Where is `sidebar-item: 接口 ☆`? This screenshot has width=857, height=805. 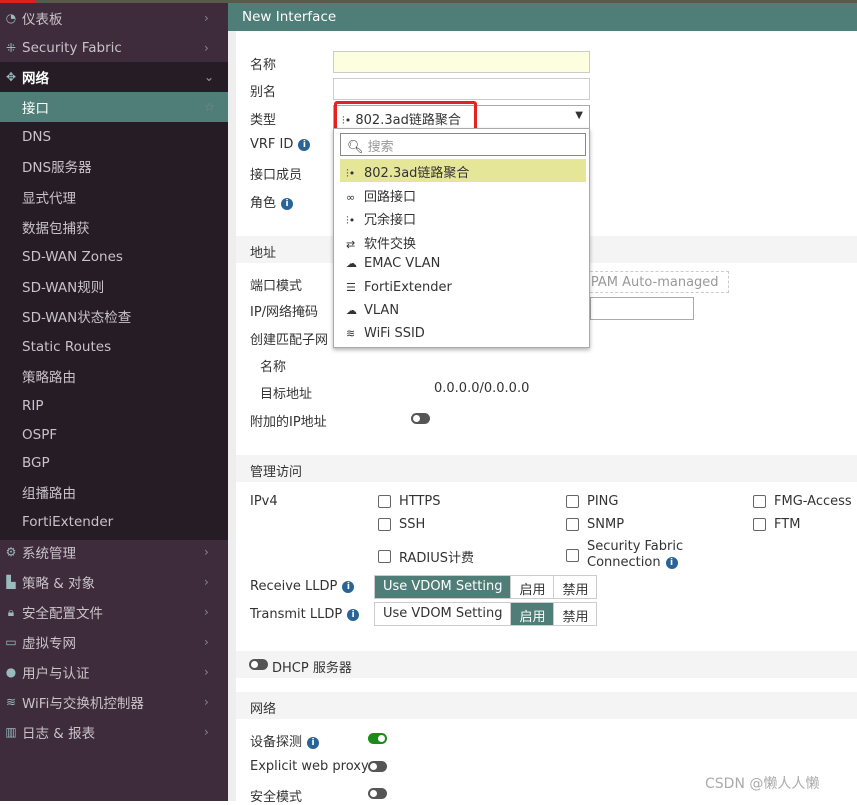 sidebar-item: 接口 ☆ is located at coordinates (114, 107).